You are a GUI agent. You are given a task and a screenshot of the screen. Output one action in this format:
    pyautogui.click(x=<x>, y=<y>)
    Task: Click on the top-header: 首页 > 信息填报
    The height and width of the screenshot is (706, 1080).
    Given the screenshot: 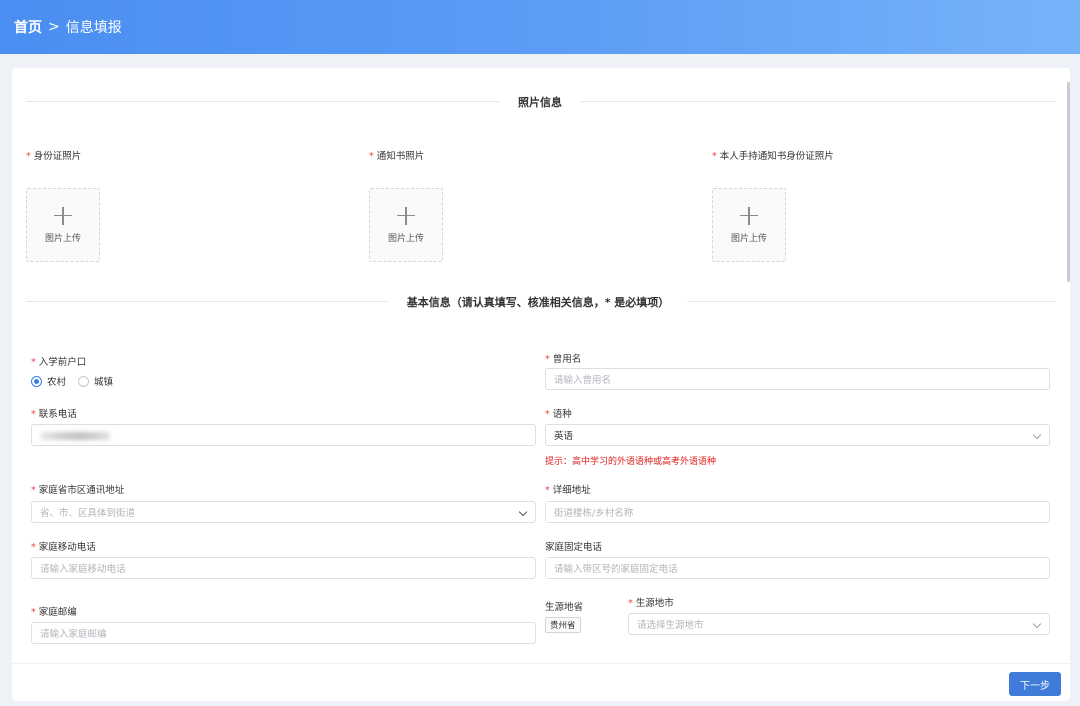 What is the action you would take?
    pyautogui.click(x=540, y=27)
    